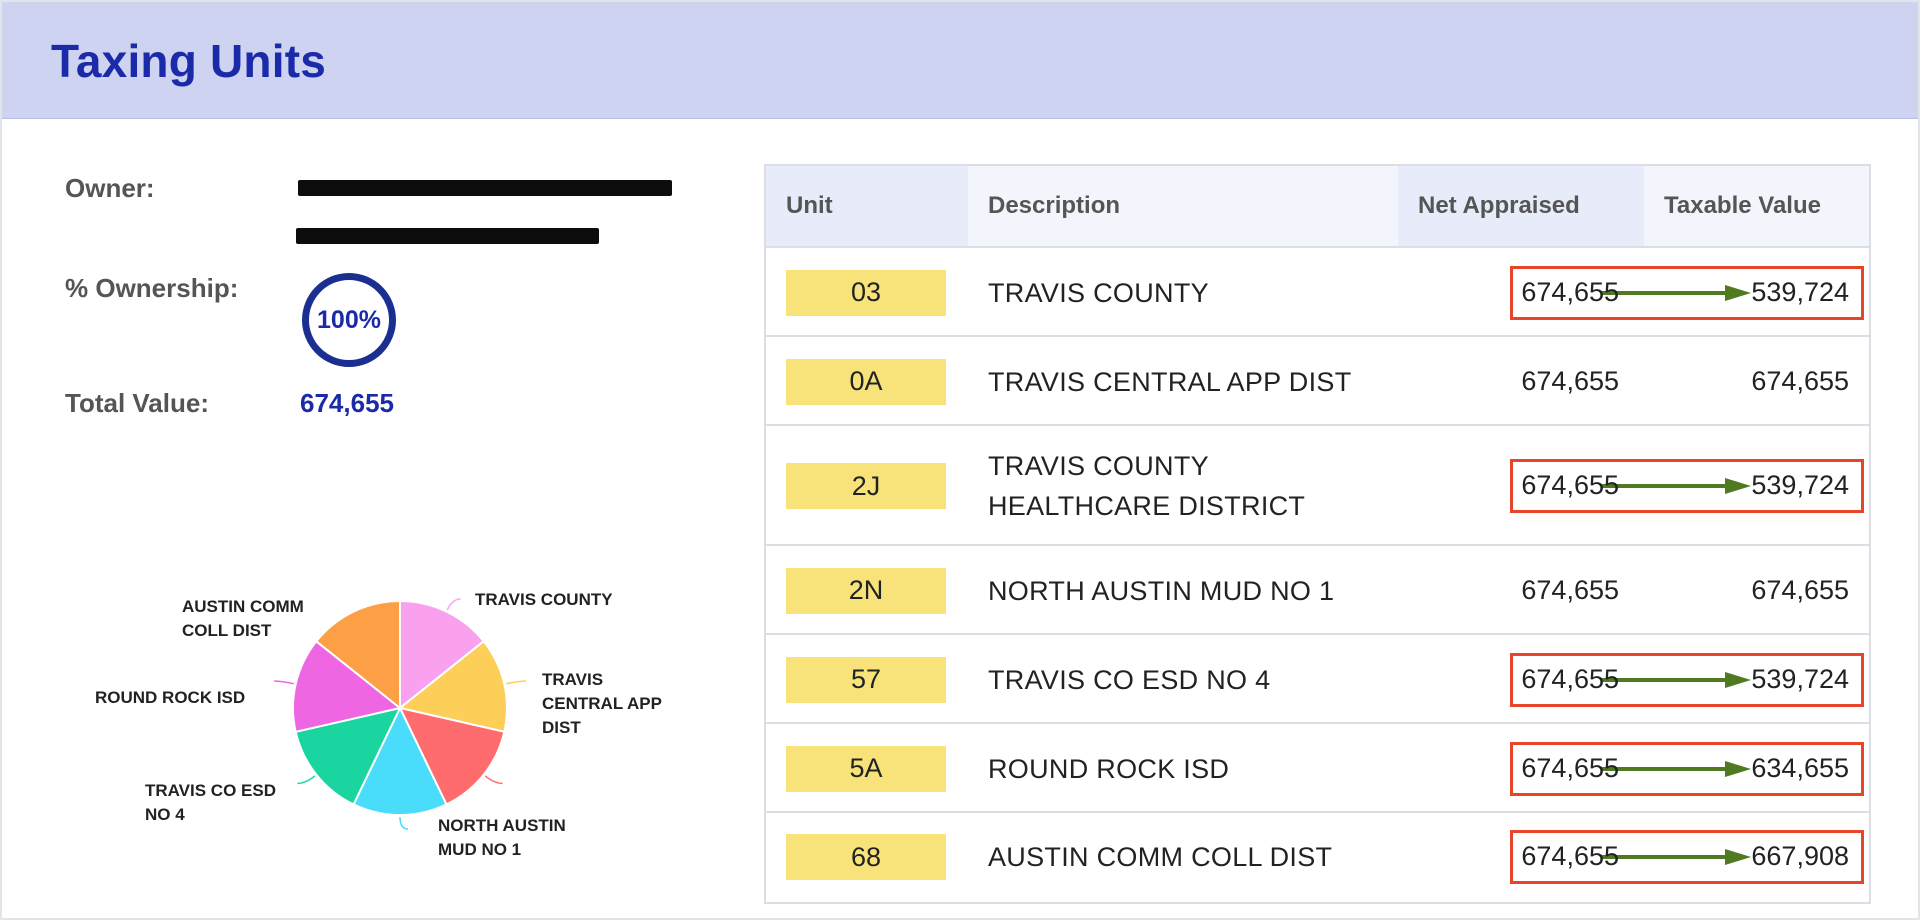 The width and height of the screenshot is (1920, 920). I want to click on unit-description-line-1: TRAVIS COUNTY, so click(1098, 466).